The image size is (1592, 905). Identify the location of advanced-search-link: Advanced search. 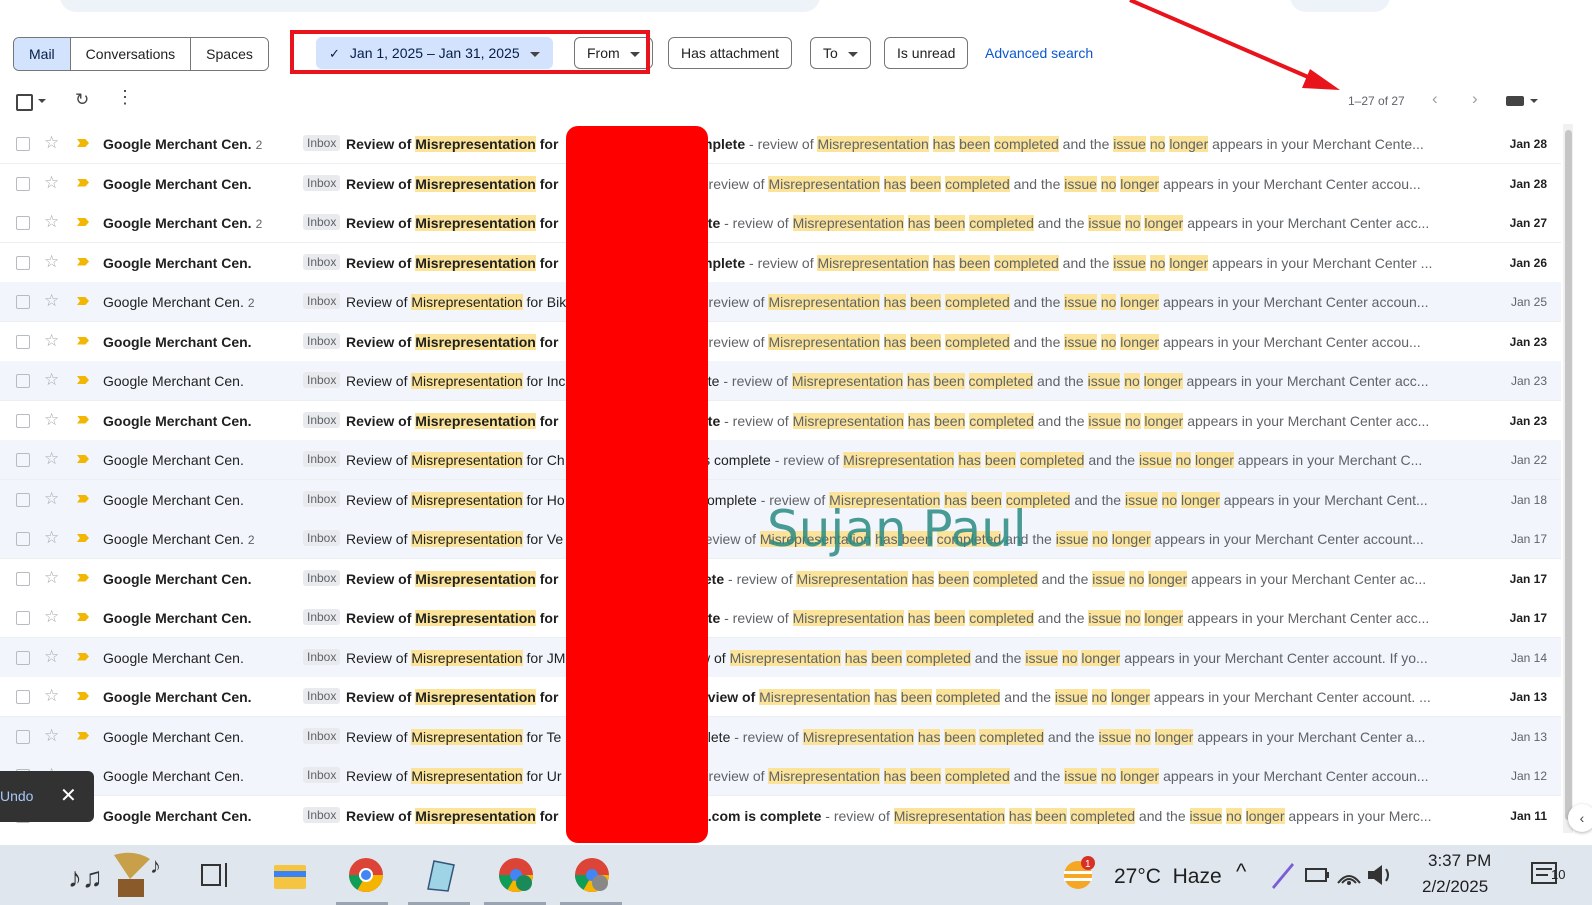
(1039, 53).